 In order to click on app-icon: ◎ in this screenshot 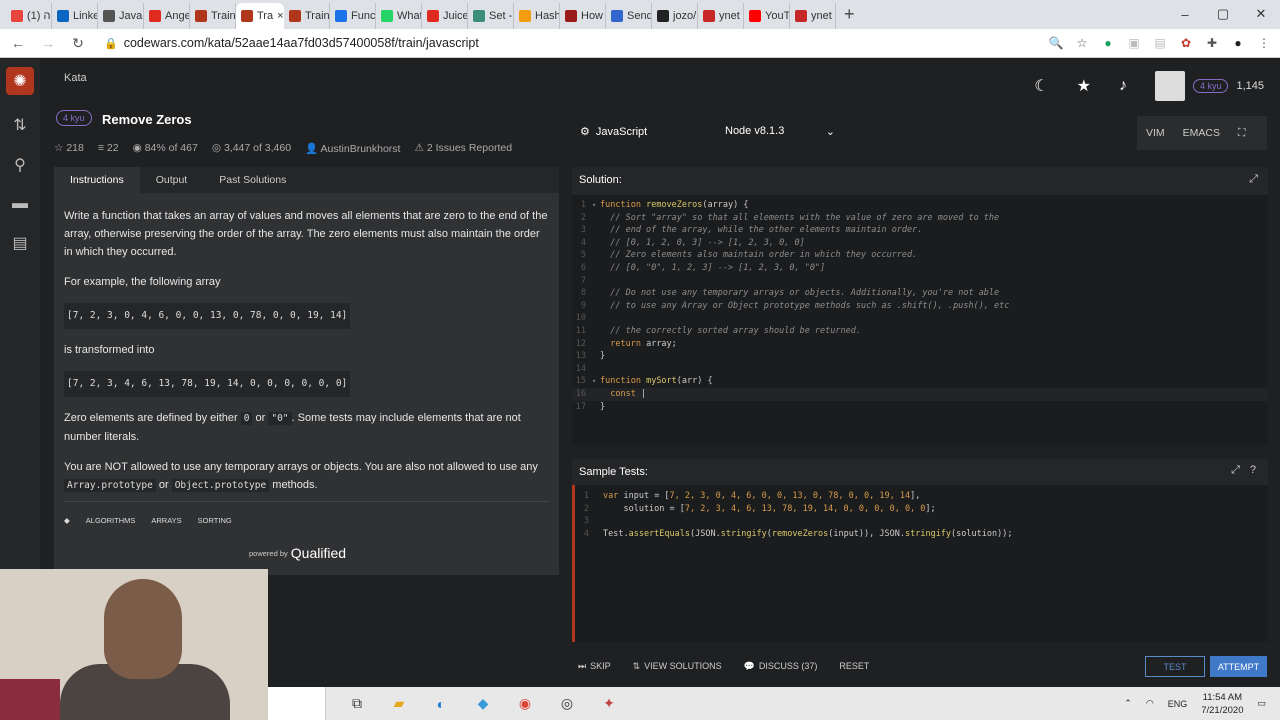, I will do `click(567, 704)`.